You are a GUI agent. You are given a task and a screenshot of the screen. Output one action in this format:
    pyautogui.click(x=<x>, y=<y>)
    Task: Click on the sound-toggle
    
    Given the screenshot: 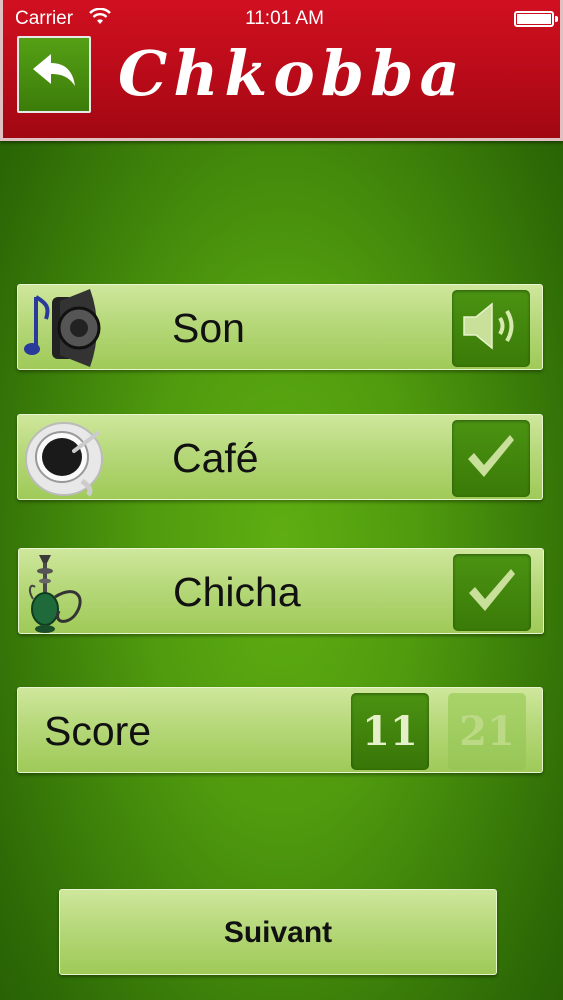 What is the action you would take?
    pyautogui.click(x=491, y=328)
    